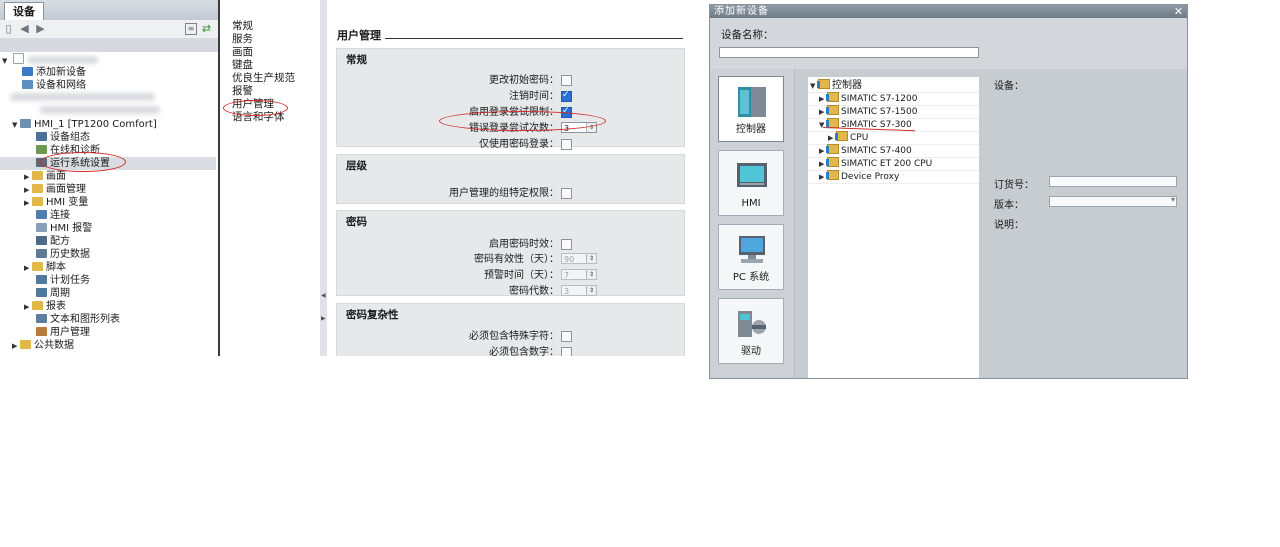 The width and height of the screenshot is (1280, 547). Describe the element at coordinates (751, 351) in the screenshot. I see `category-label: 驱动` at that location.